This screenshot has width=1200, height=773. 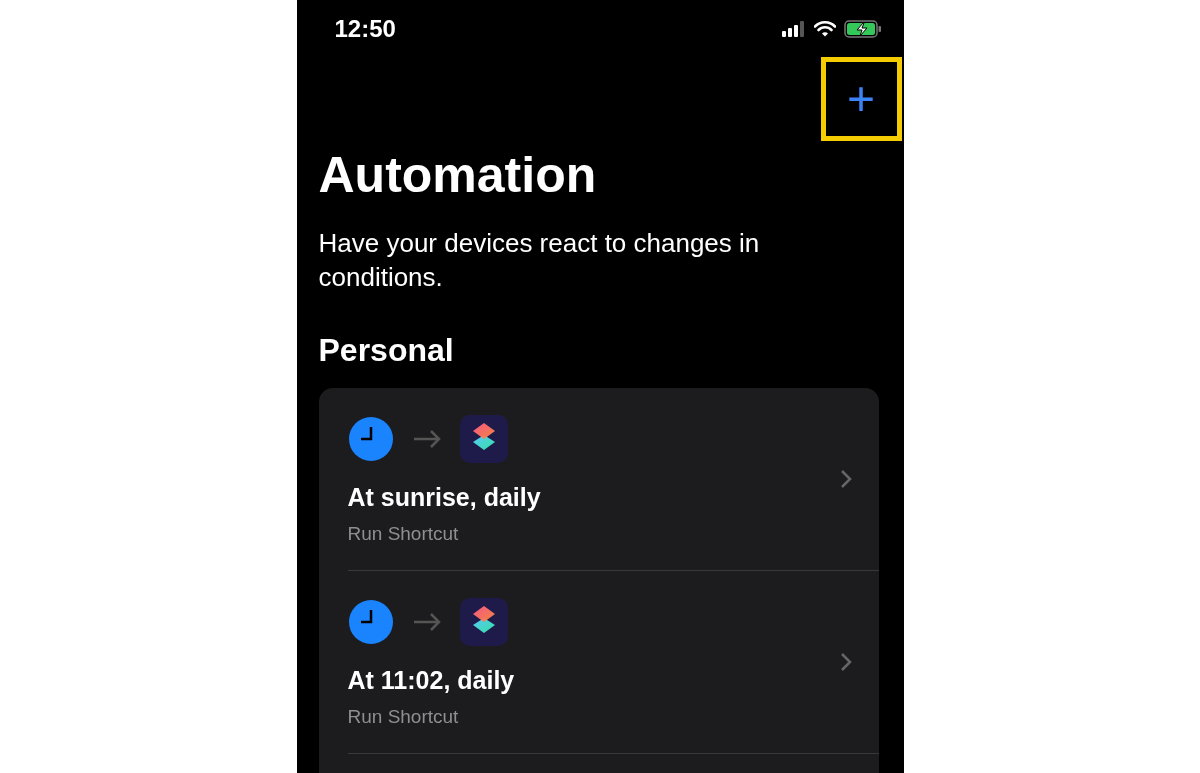 I want to click on page-title: Automation, so click(x=458, y=175).